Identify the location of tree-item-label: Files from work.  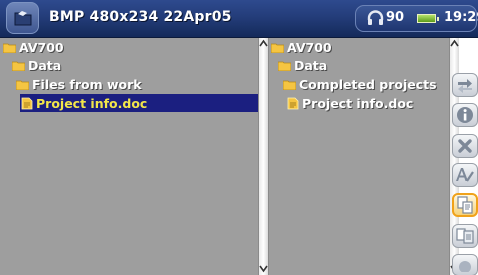
(87, 84).